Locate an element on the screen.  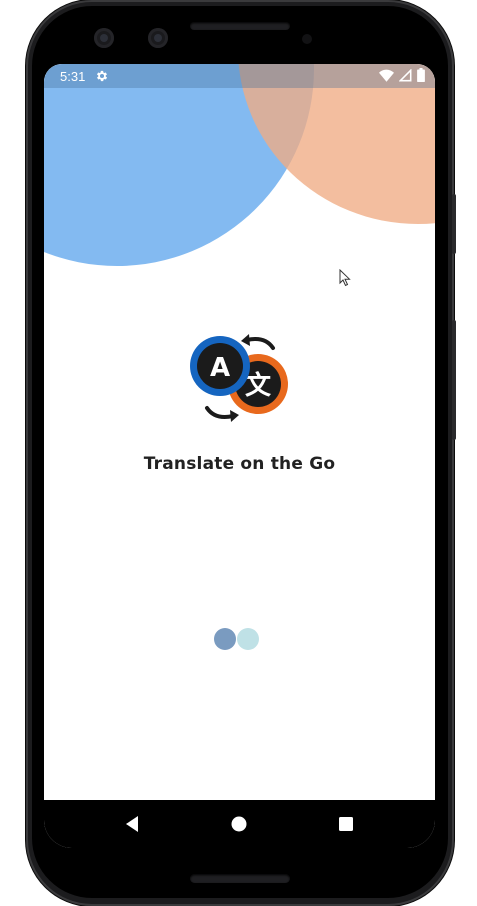
cellular-signal-icon is located at coordinates (405, 74).